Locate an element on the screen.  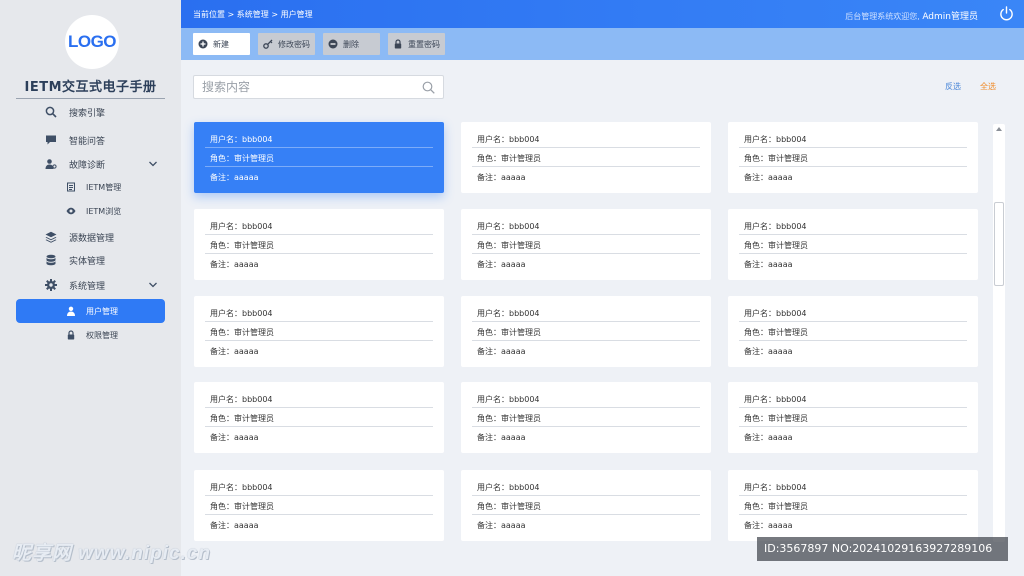
sidebar-item-qa: 智能问答 is located at coordinates (90, 140).